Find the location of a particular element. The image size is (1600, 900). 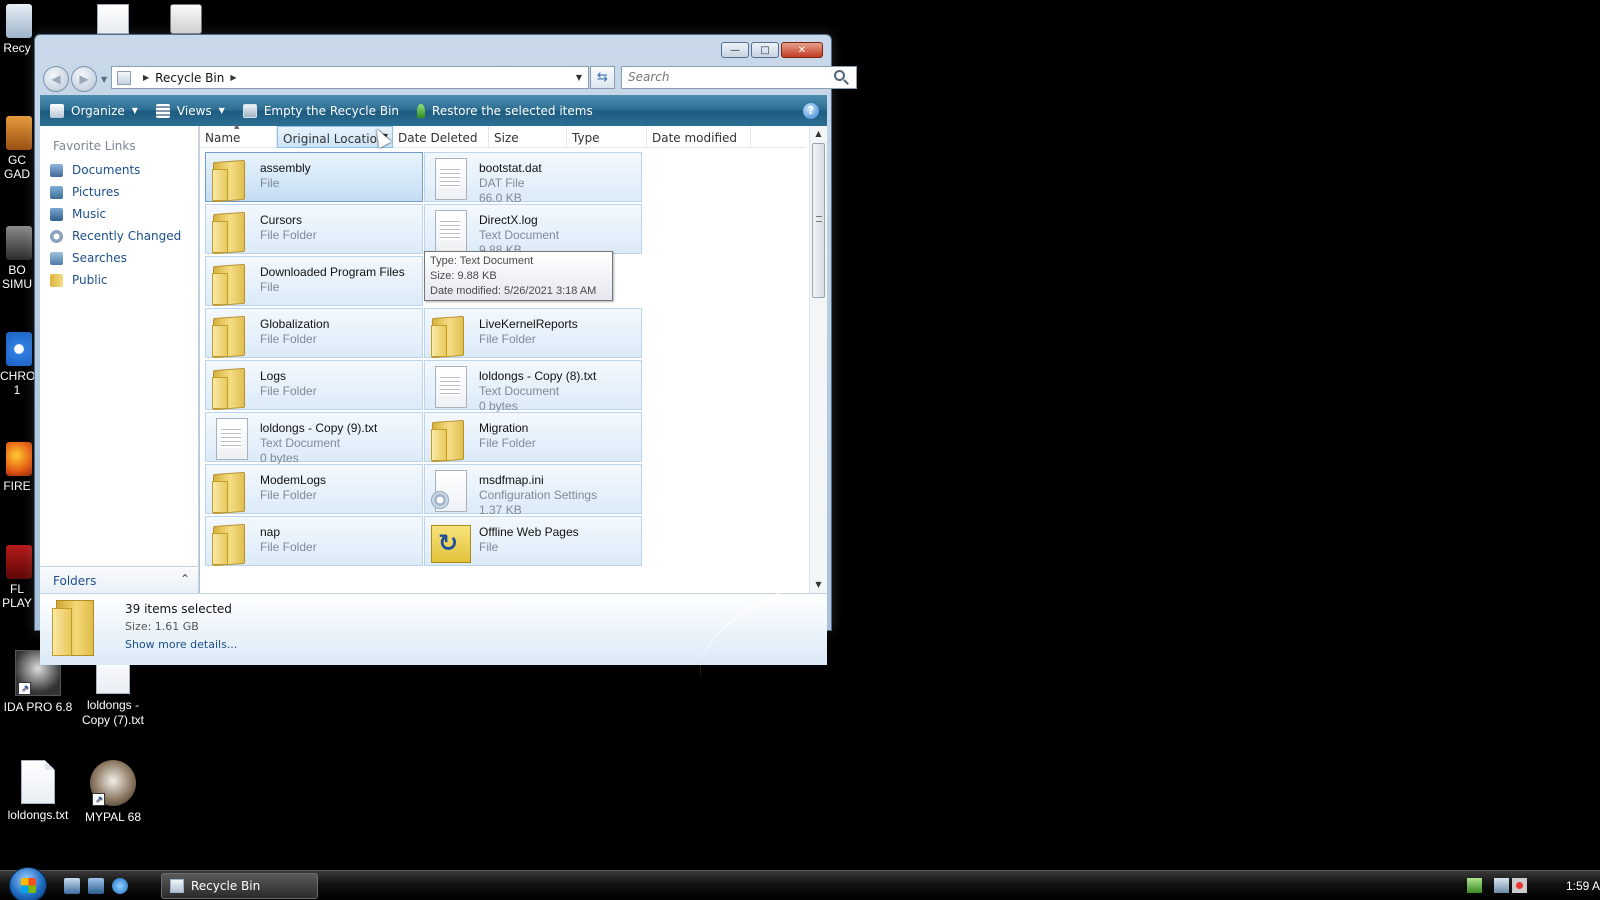

desktop-icon-firefox: FIRE is located at coordinates (17, 467).